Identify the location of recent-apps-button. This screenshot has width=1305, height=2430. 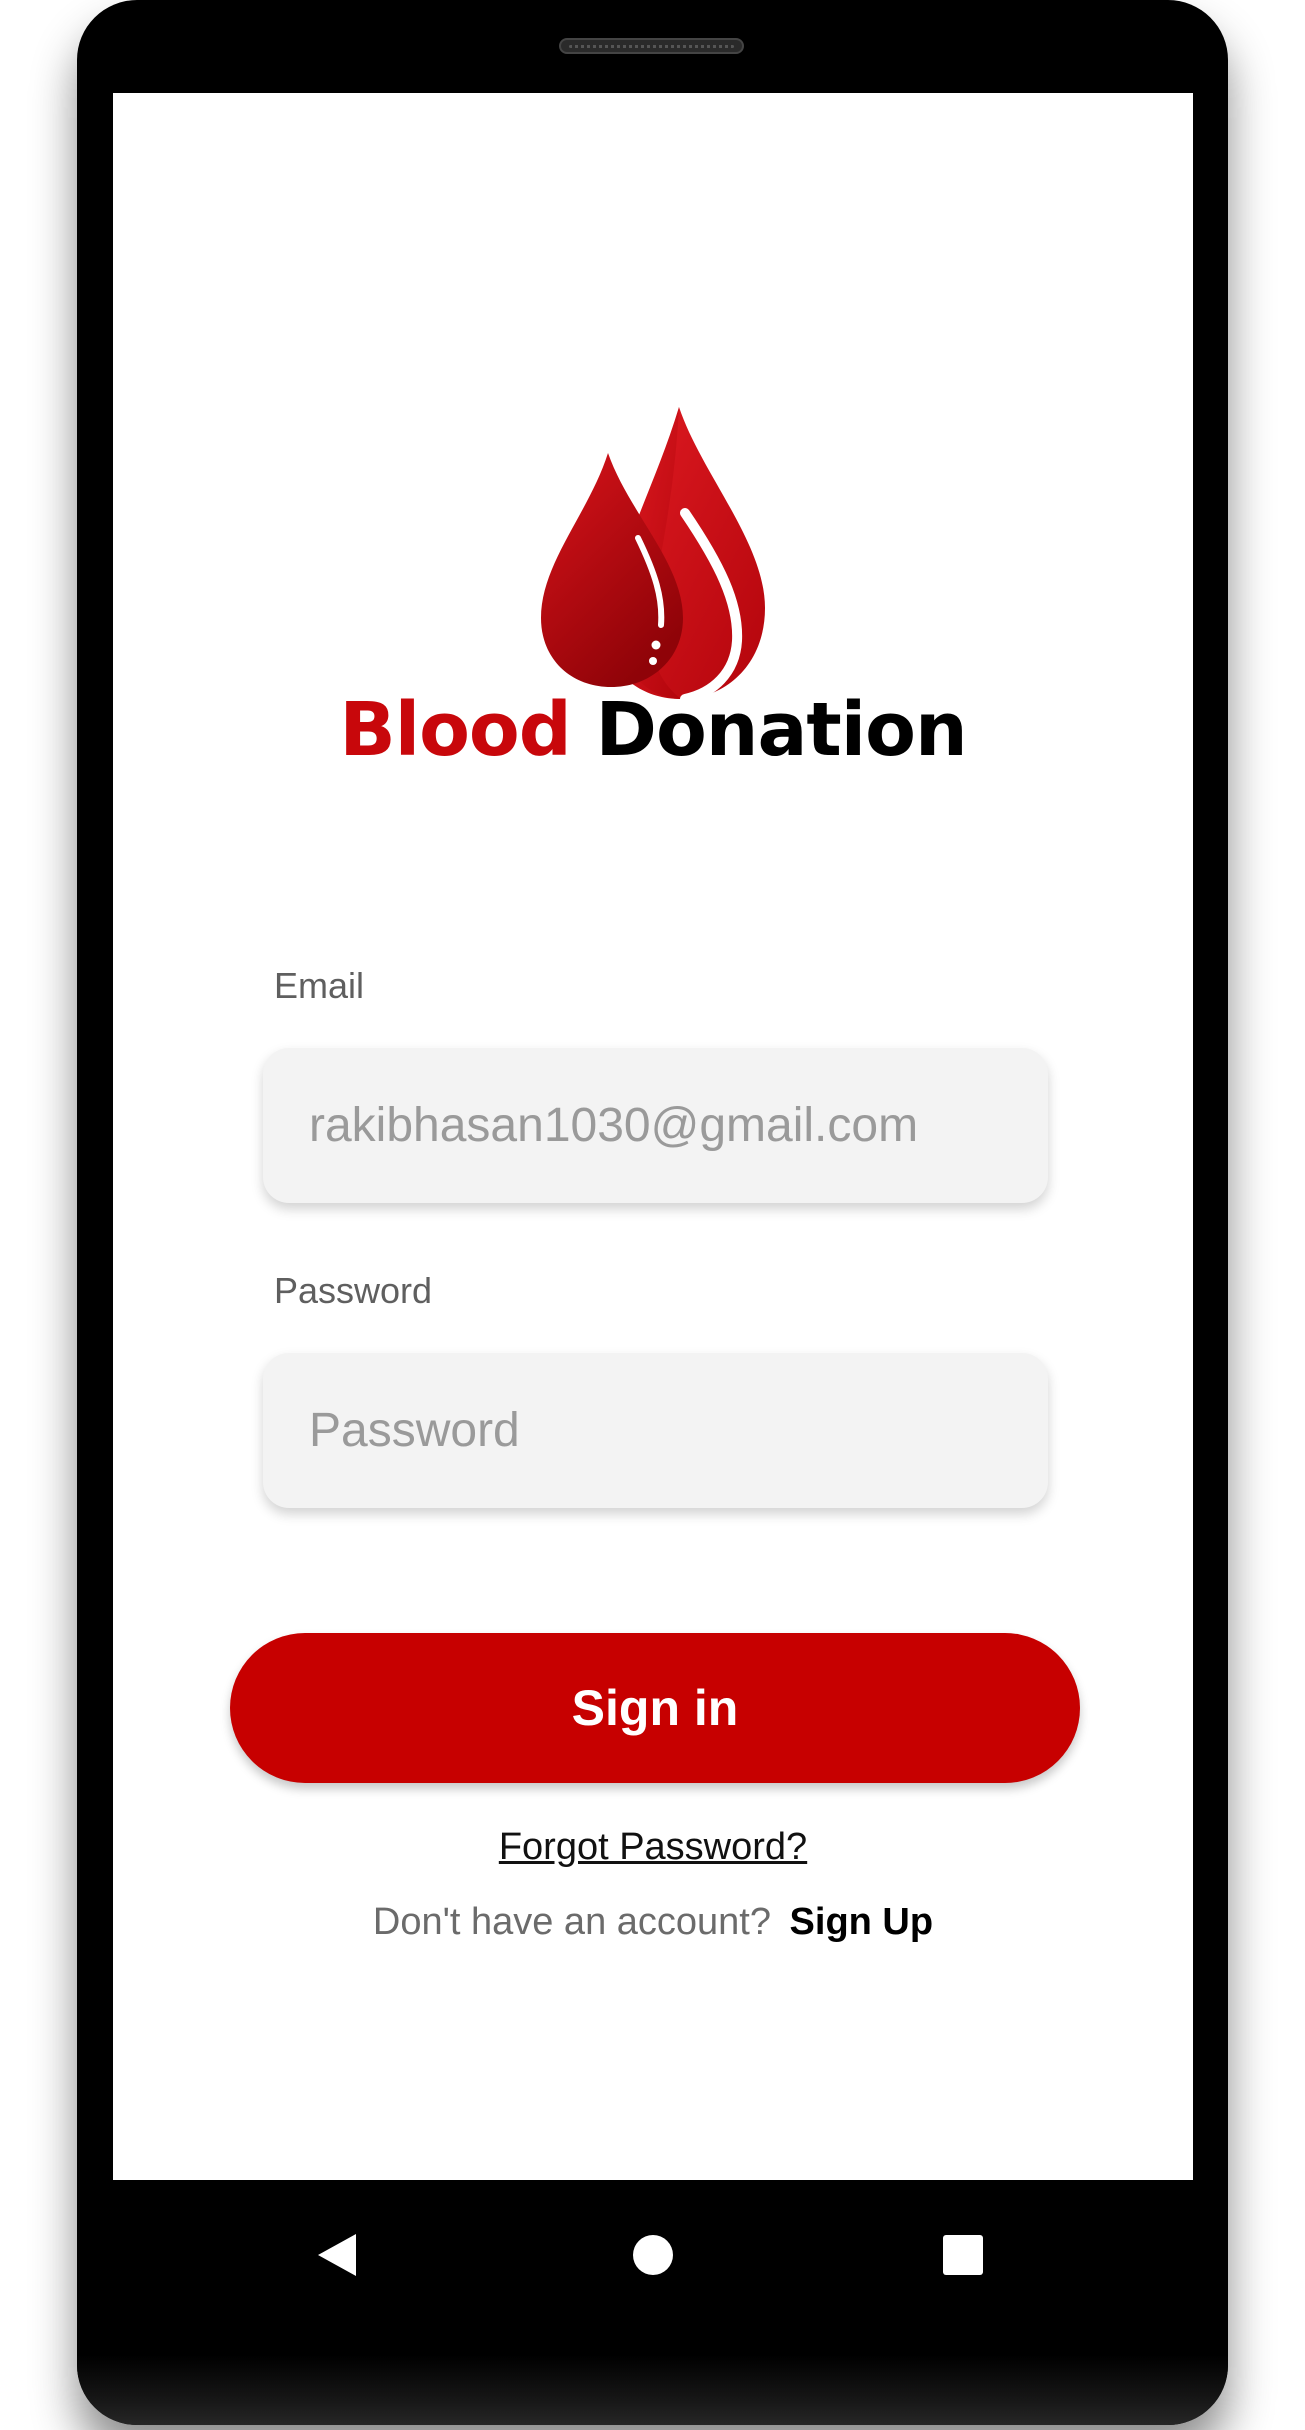
(963, 2255).